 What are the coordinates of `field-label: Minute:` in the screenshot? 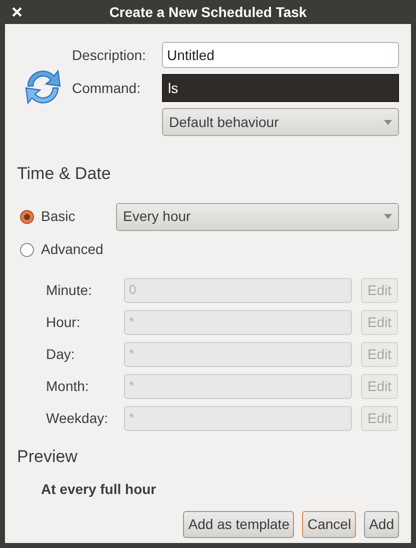 It's located at (69, 290).